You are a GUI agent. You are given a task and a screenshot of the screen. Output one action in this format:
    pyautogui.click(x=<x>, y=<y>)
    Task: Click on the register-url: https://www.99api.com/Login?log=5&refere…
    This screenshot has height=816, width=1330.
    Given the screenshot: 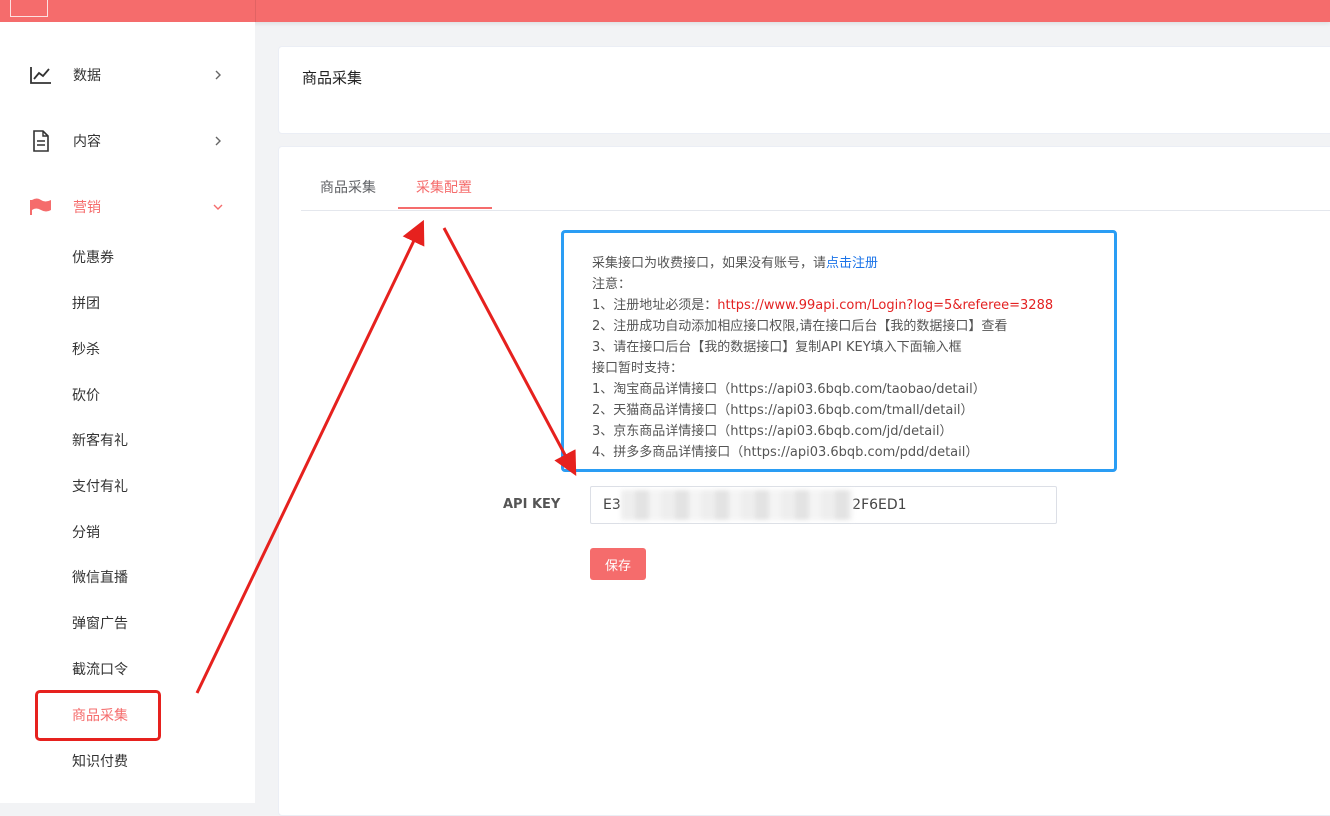 What is the action you would take?
    pyautogui.click(x=885, y=305)
    